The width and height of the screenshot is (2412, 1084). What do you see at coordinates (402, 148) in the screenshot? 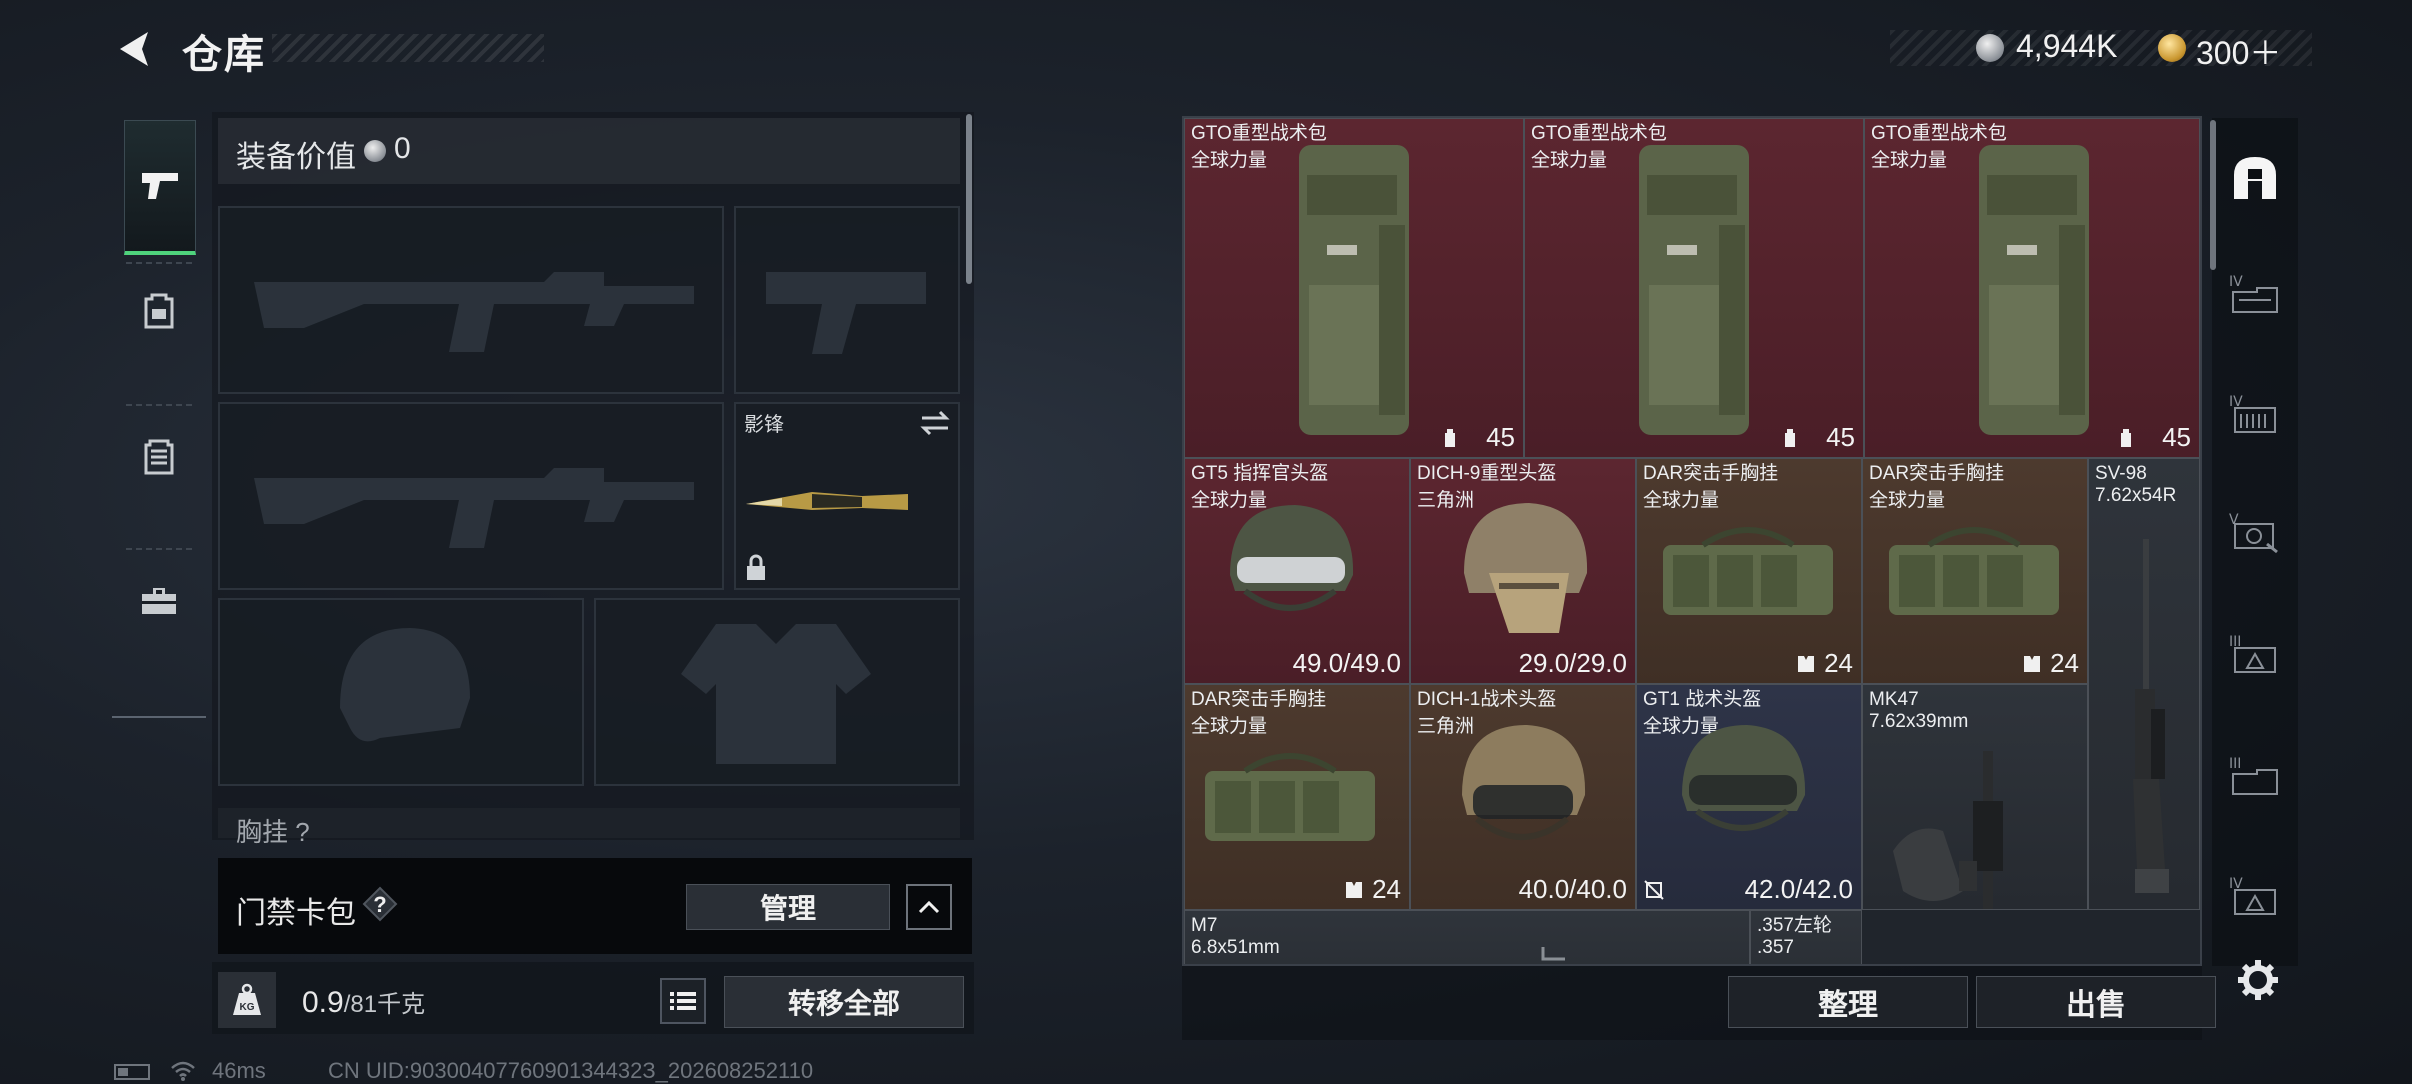
I see `equipment-value: 0` at bounding box center [402, 148].